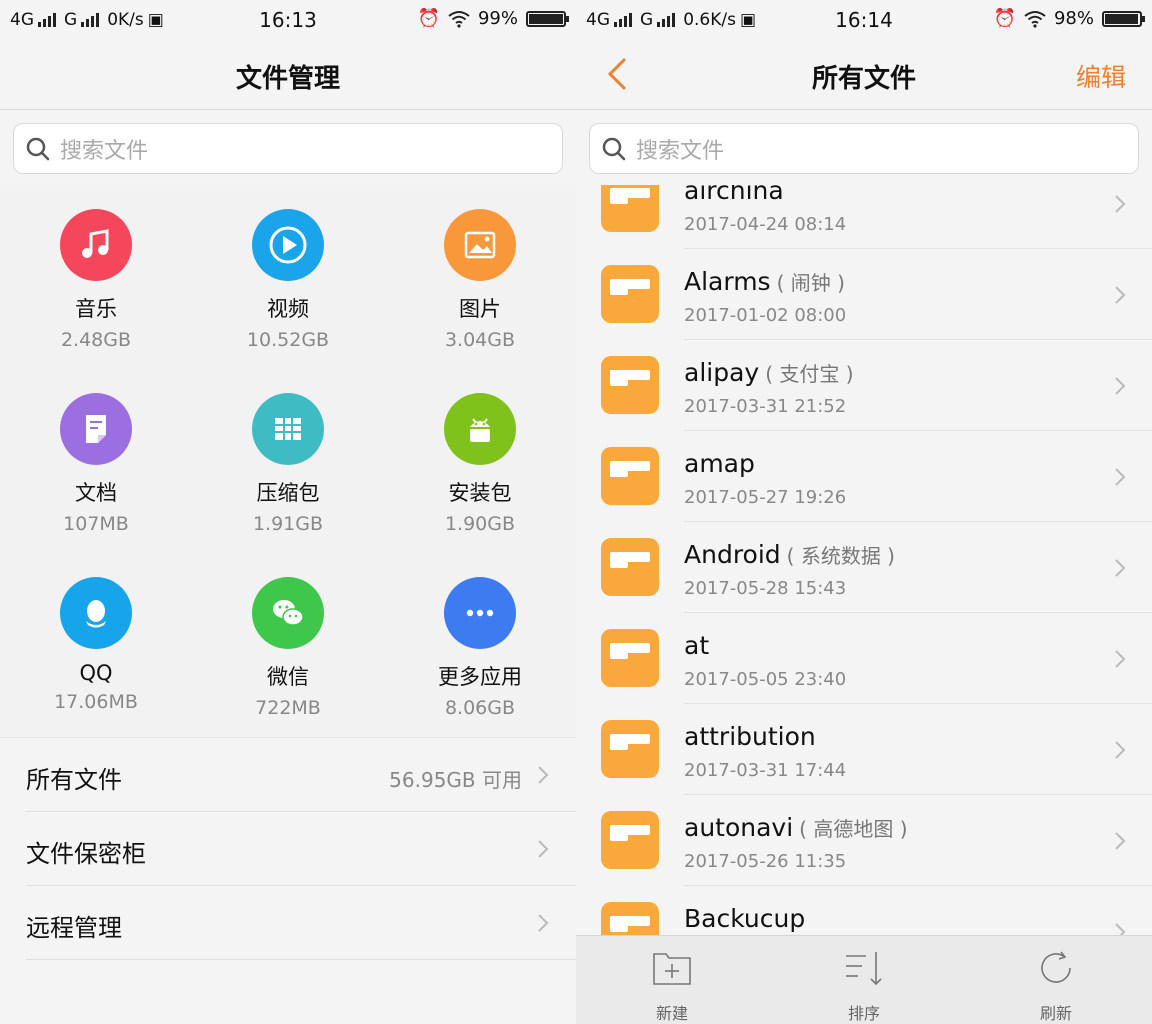 The image size is (1152, 1024). Describe the element at coordinates (1101, 76) in the screenshot. I see `edit-button: 编辑` at that location.